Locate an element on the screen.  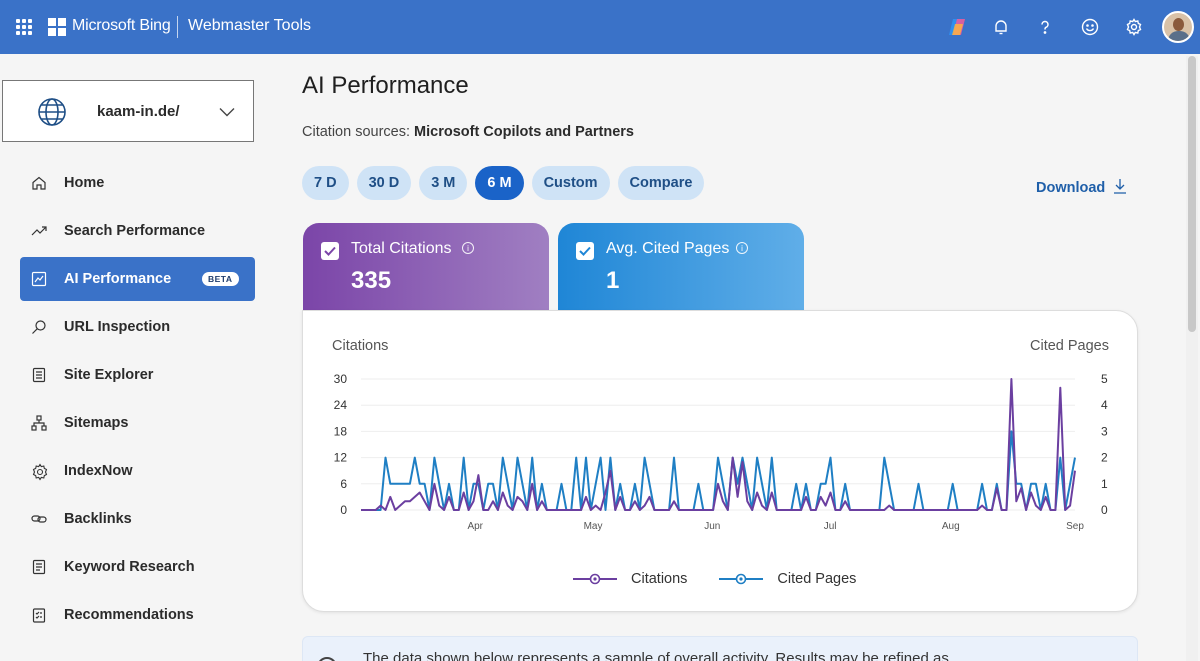
x-axis-tick: May is located at coordinates (593, 526).